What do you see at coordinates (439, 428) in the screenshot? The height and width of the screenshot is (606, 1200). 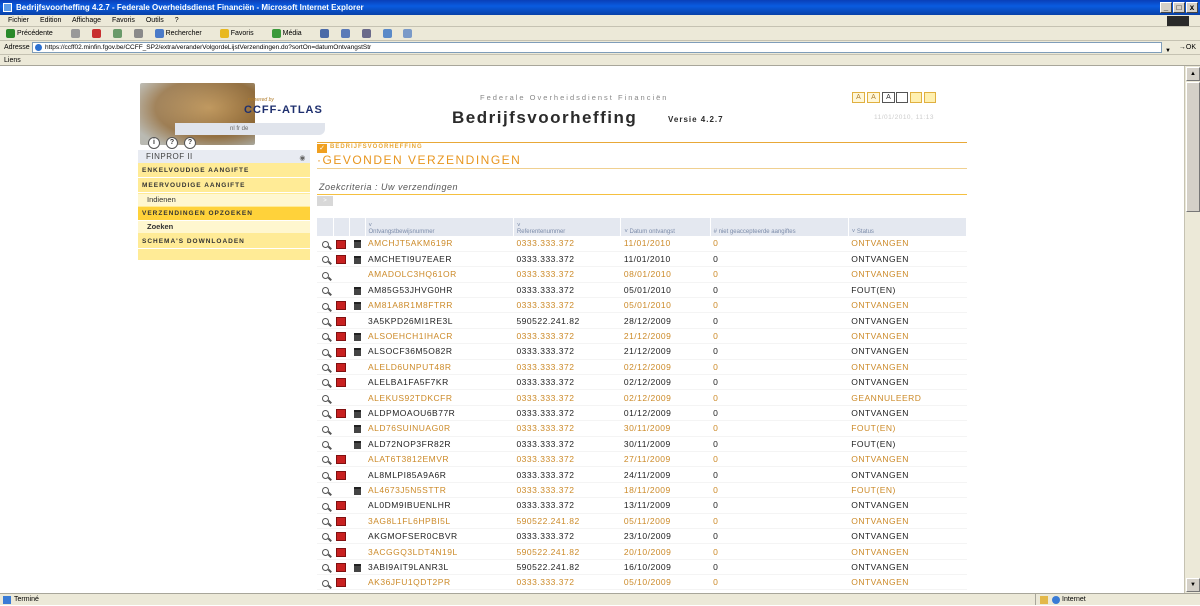 I see `cell-ontvangstbewijsnummer: ALD76SUINUAG0R` at bounding box center [439, 428].